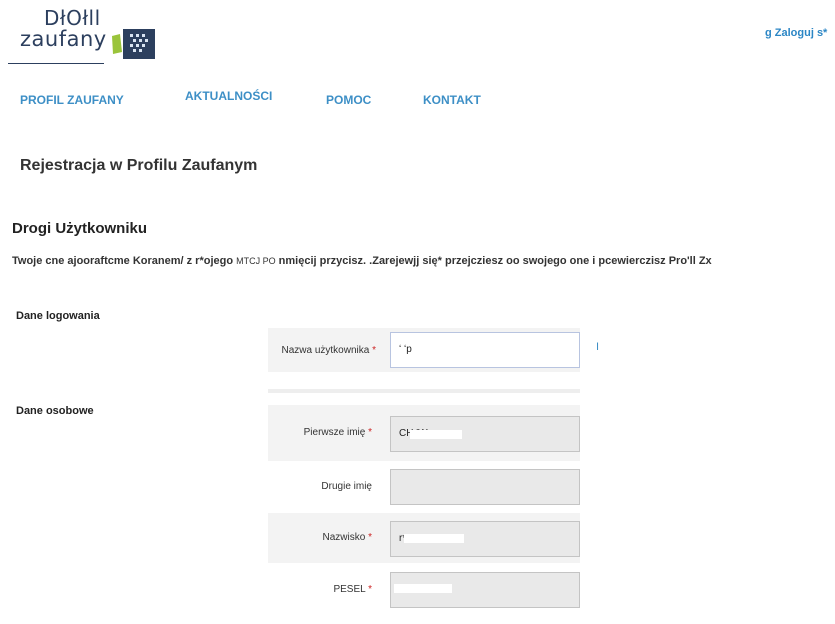 This screenshot has height=624, width=835. What do you see at coordinates (228, 96) in the screenshot?
I see `nav-aktualnosci: AKTUALNOŚCI` at bounding box center [228, 96].